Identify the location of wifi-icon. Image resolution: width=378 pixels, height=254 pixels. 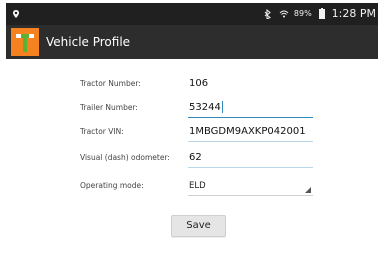
(284, 14).